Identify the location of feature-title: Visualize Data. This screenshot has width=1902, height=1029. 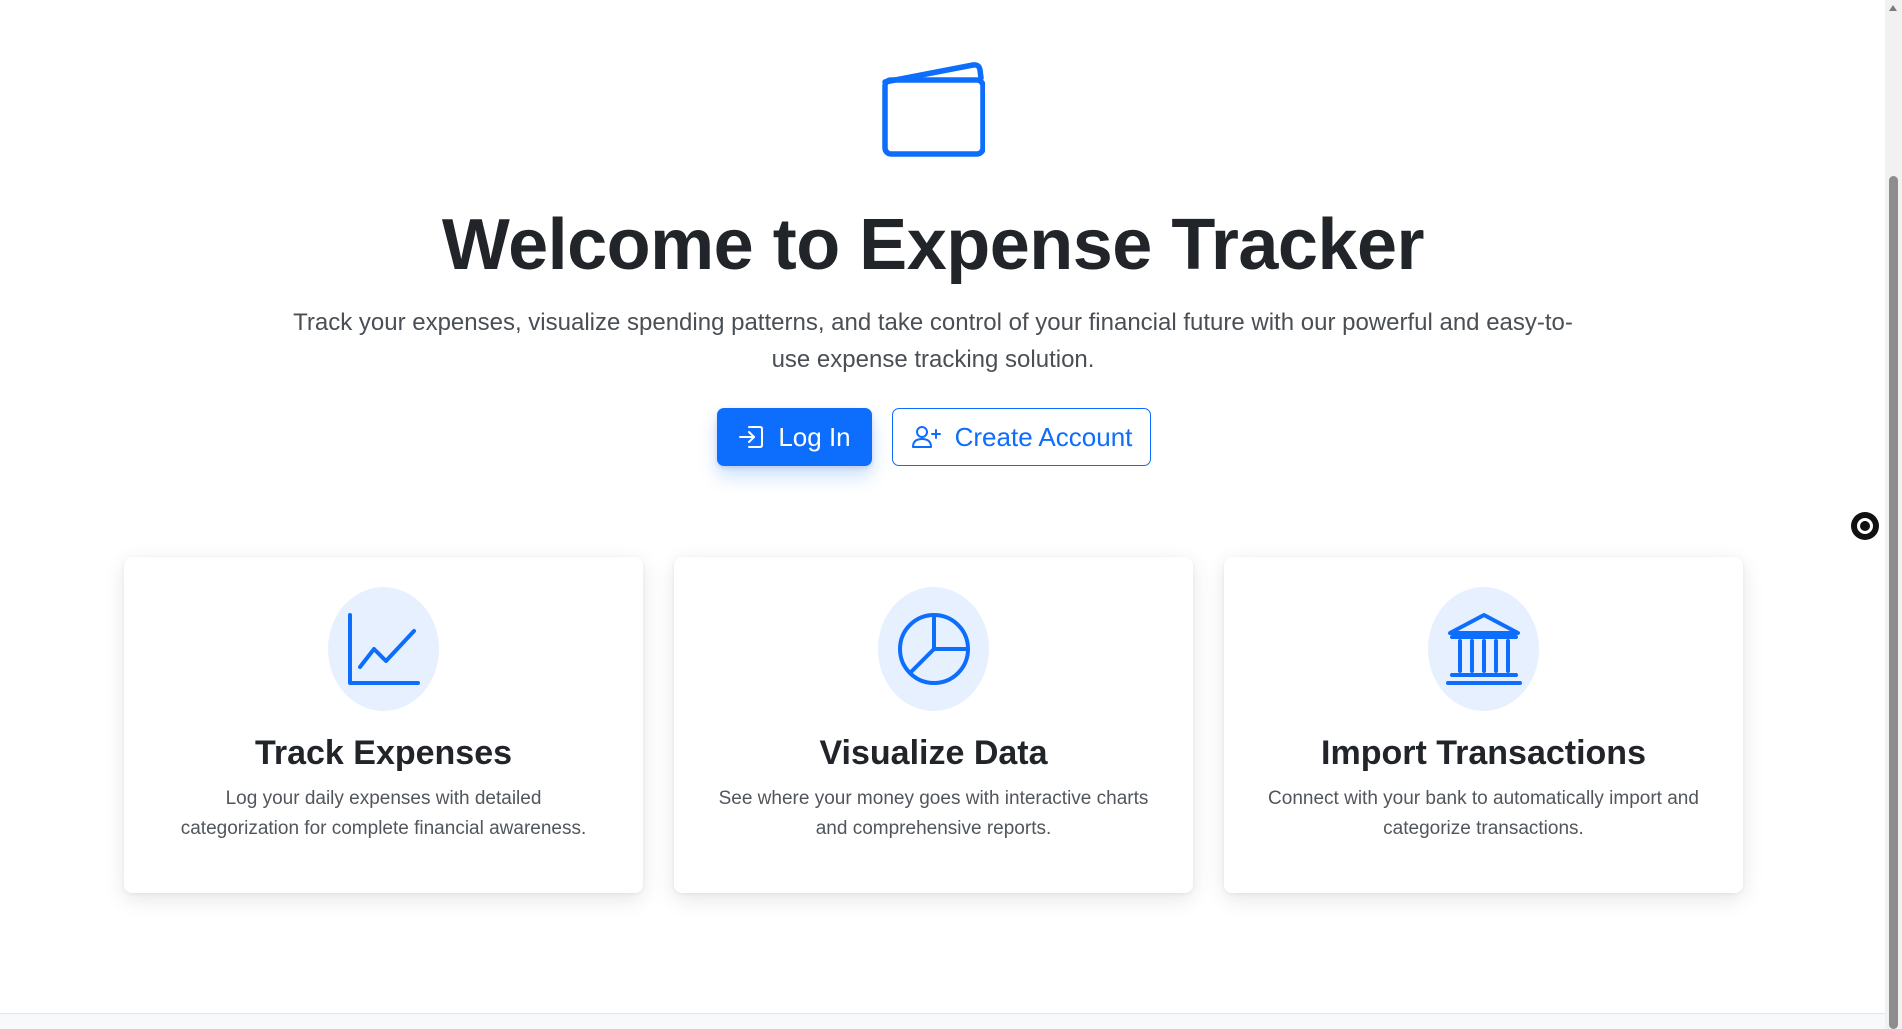
(933, 753).